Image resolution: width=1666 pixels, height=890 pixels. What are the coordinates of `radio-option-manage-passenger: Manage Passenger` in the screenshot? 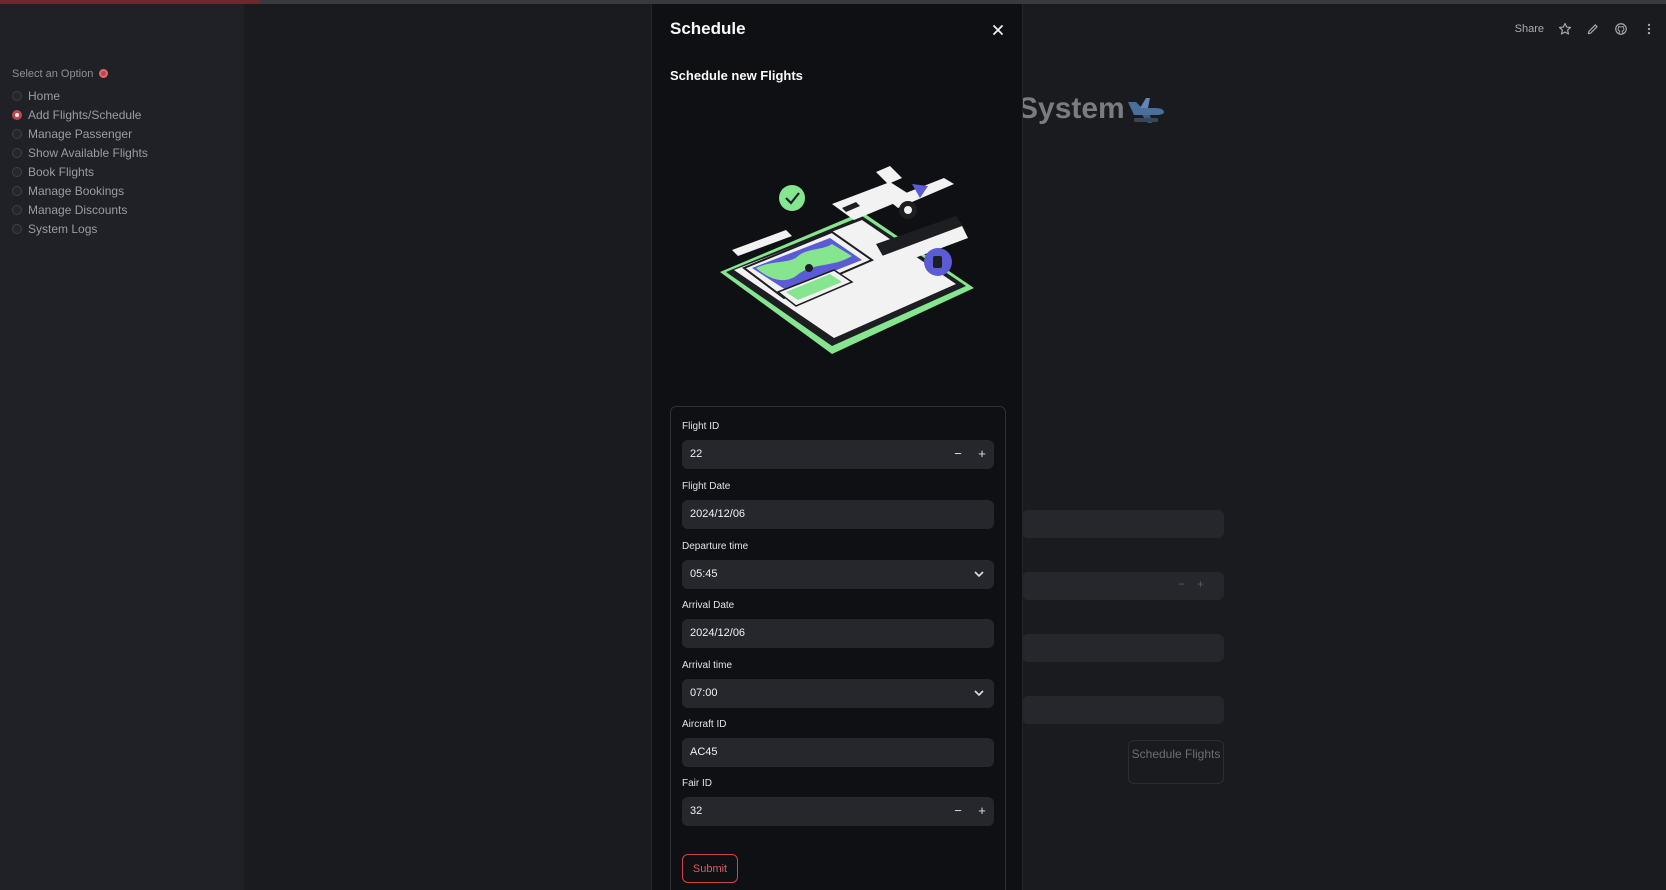 It's located at (80, 133).